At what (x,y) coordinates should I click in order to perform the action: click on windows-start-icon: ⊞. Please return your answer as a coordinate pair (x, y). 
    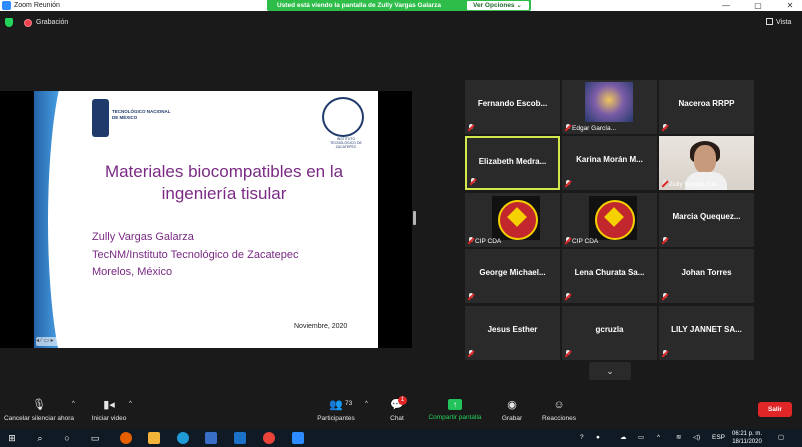
    Looking at the image, I should click on (12, 438).